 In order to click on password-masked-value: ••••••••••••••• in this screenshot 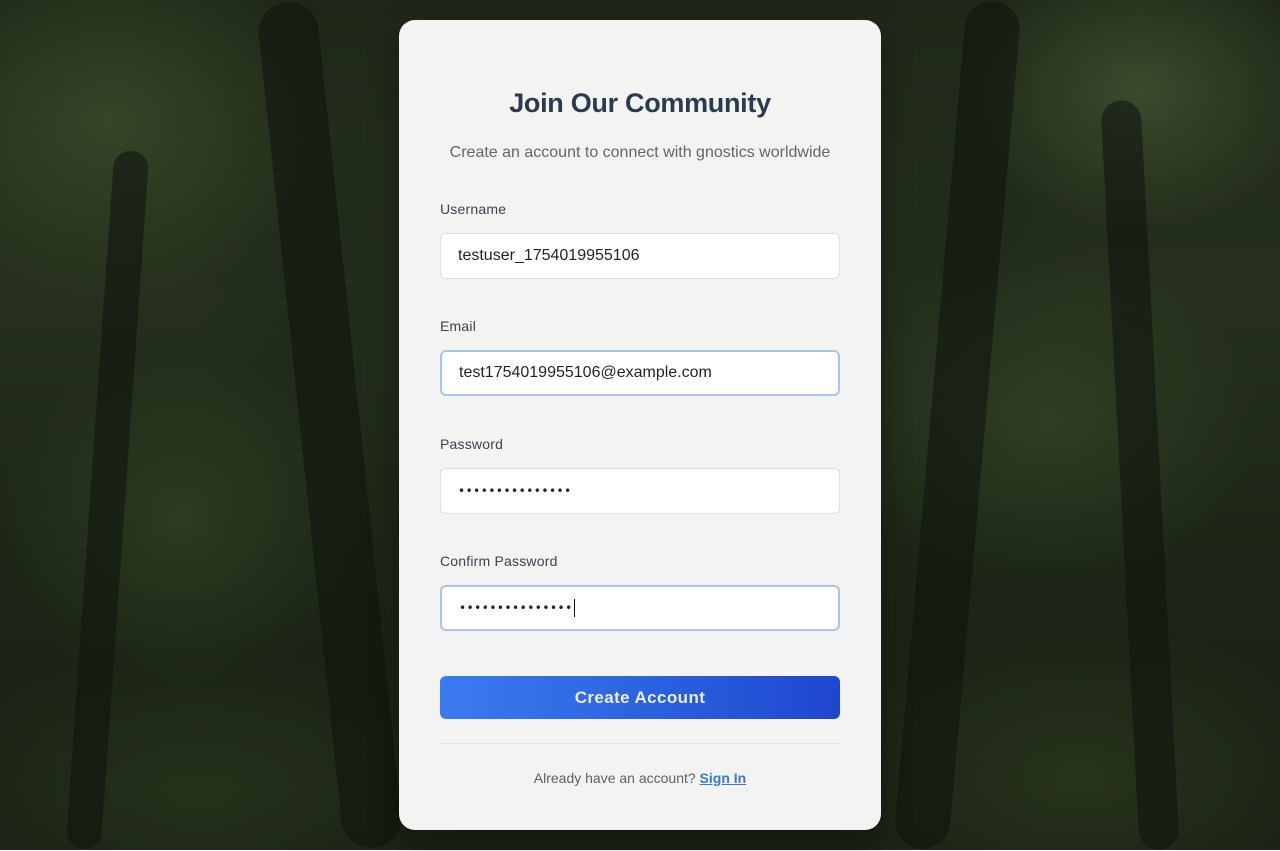, I will do `click(515, 491)`.